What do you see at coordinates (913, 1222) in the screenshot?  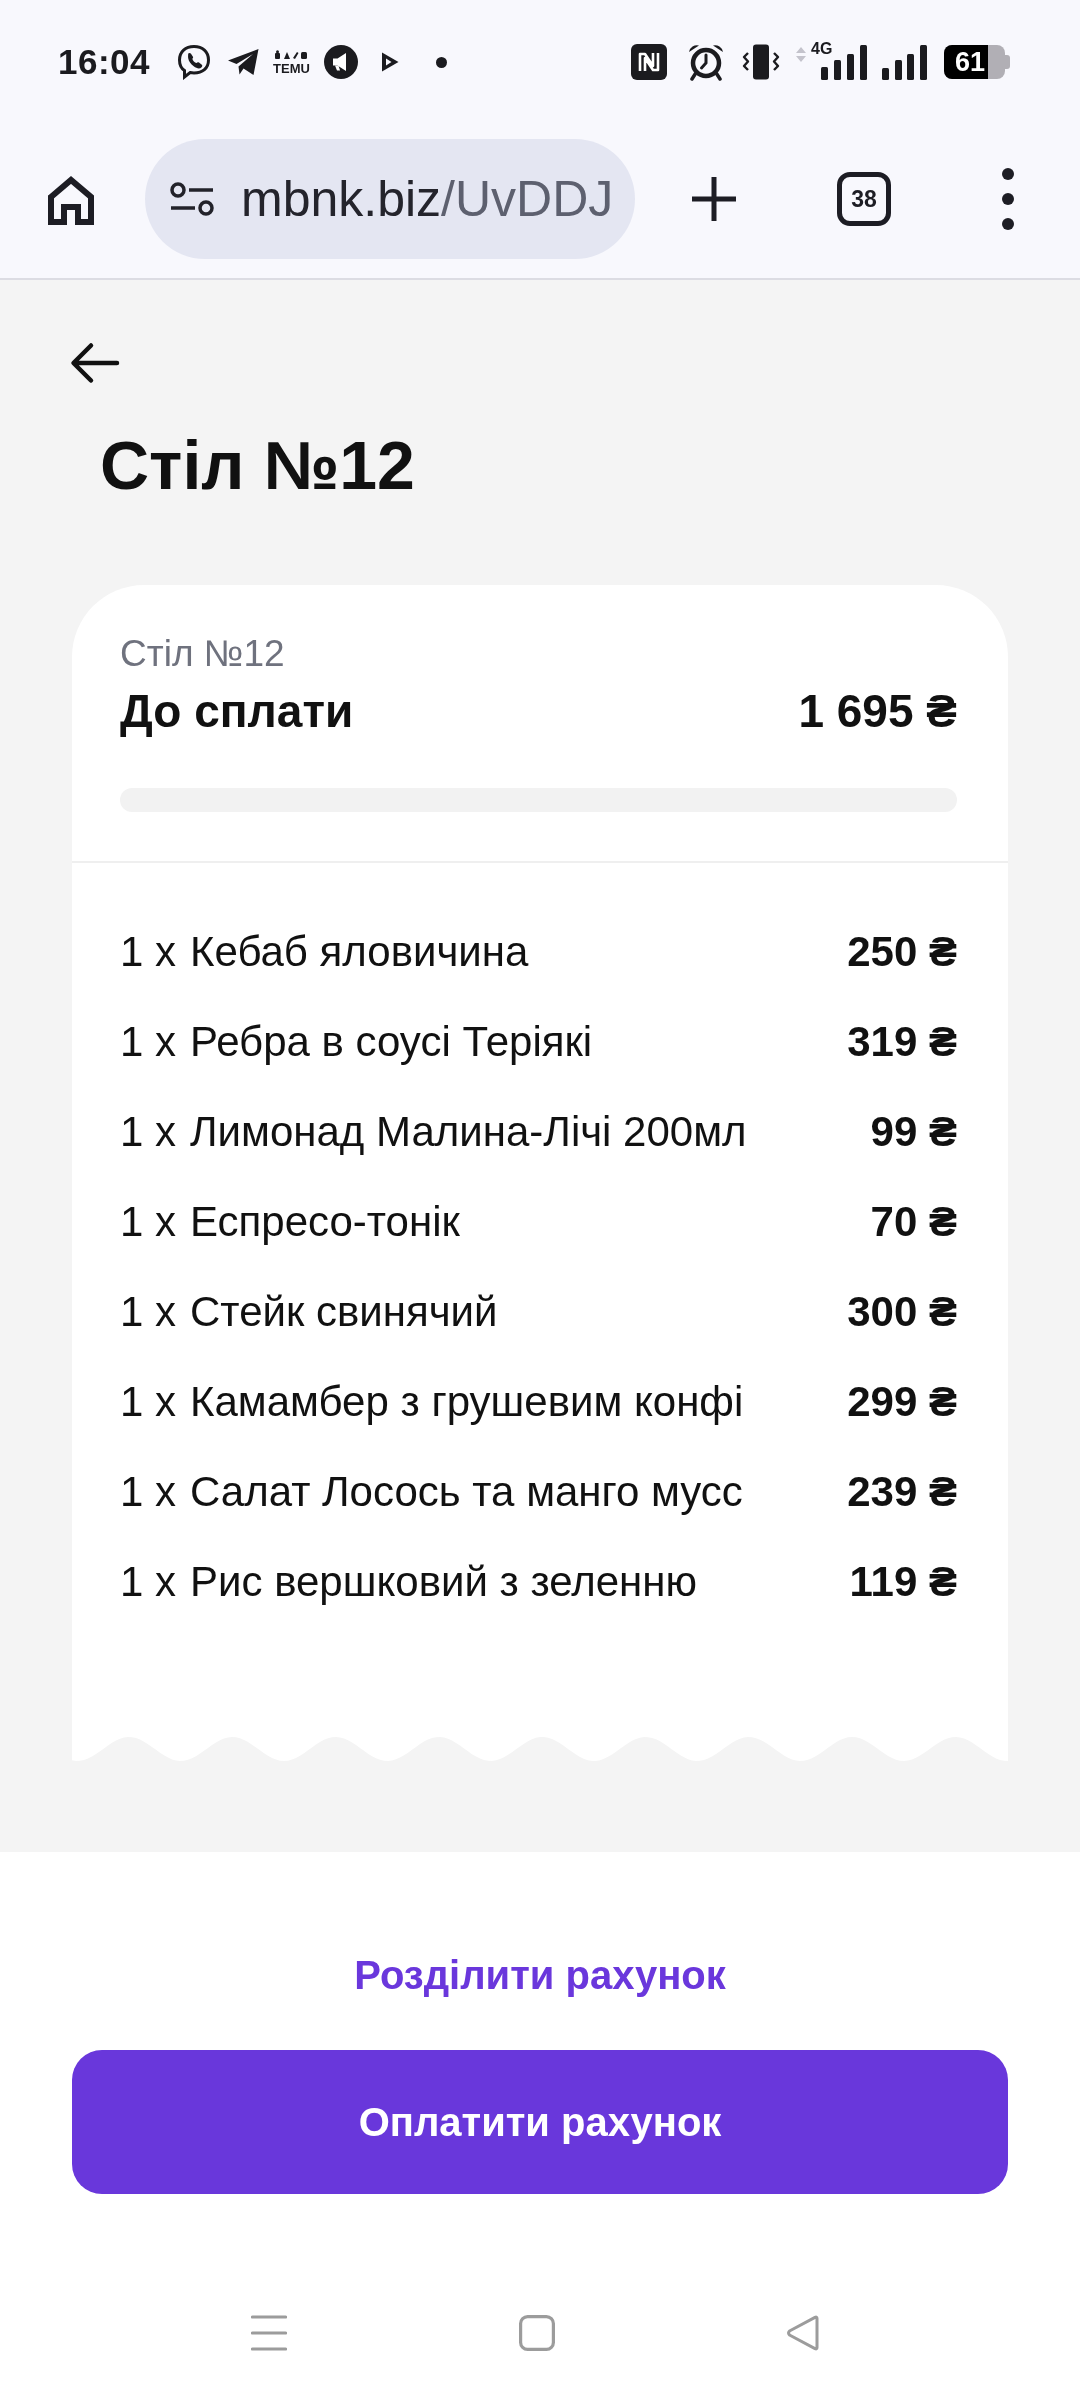 I see `item-price: 70 ₴` at bounding box center [913, 1222].